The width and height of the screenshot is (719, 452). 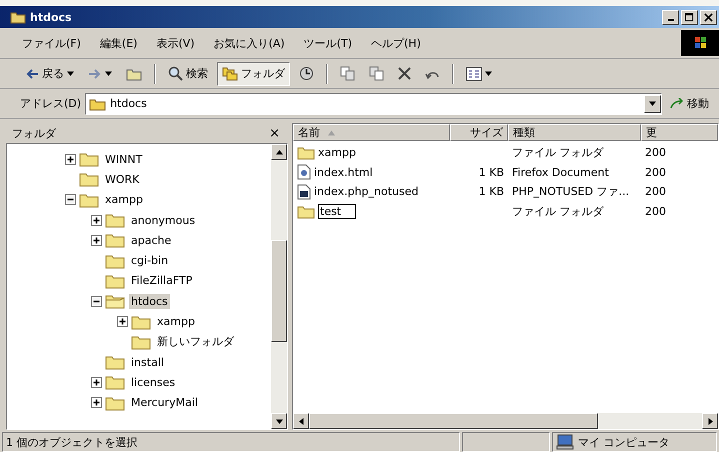 What do you see at coordinates (230, 73) in the screenshot?
I see `folders-icon` at bounding box center [230, 73].